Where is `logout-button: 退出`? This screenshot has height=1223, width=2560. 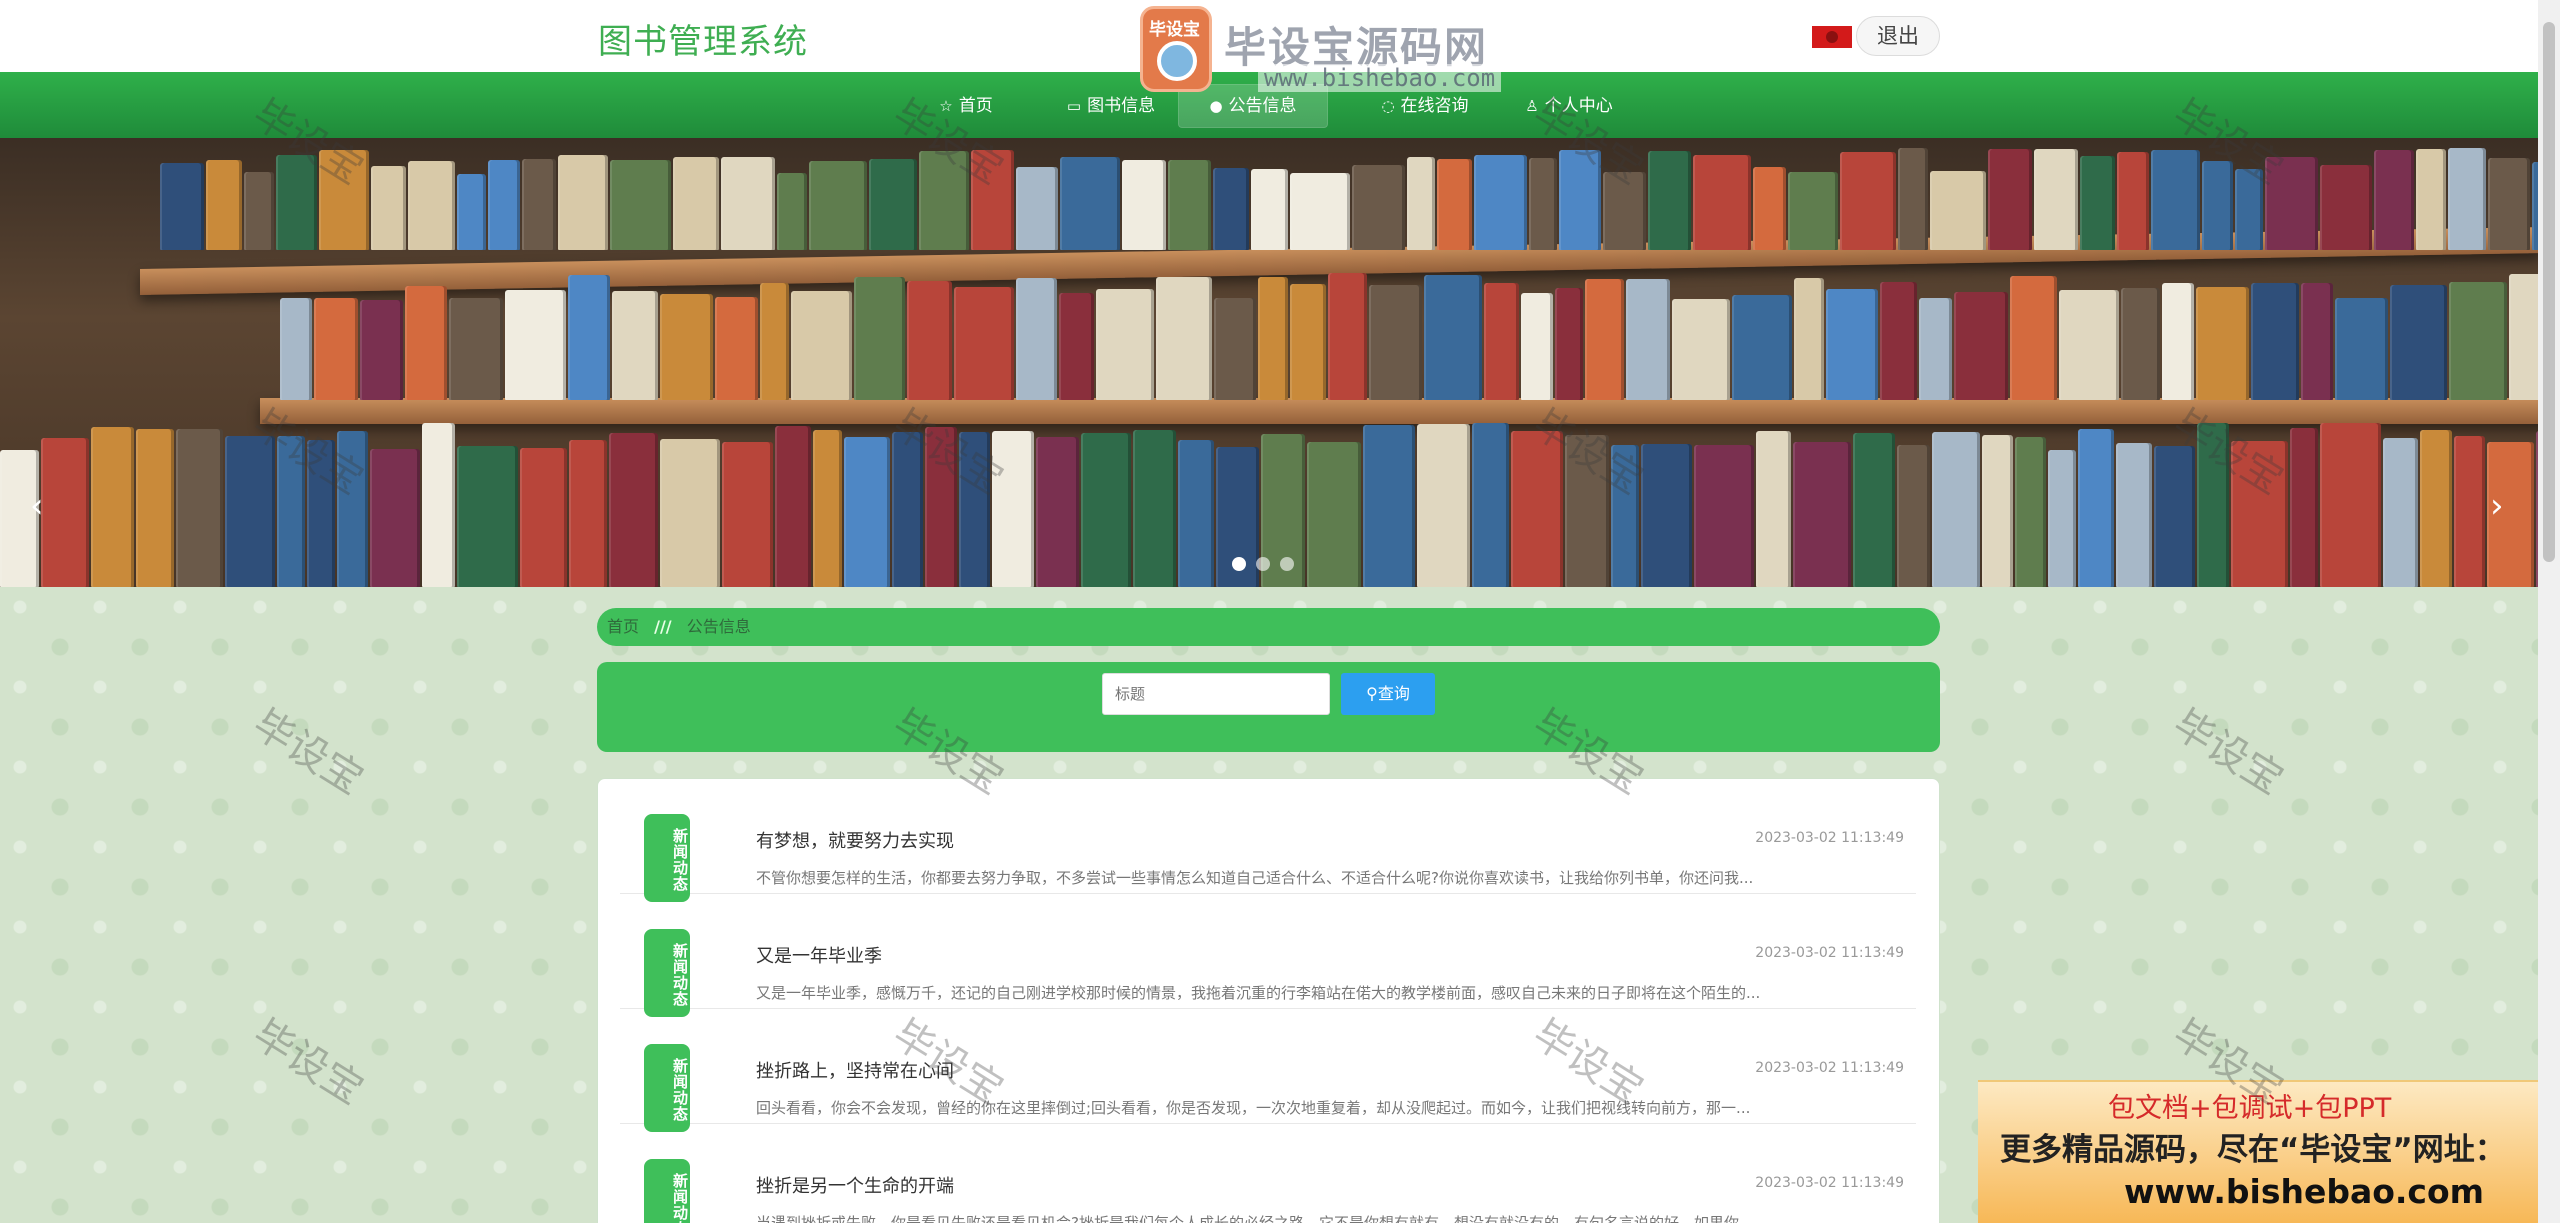 logout-button: 退出 is located at coordinates (1898, 36).